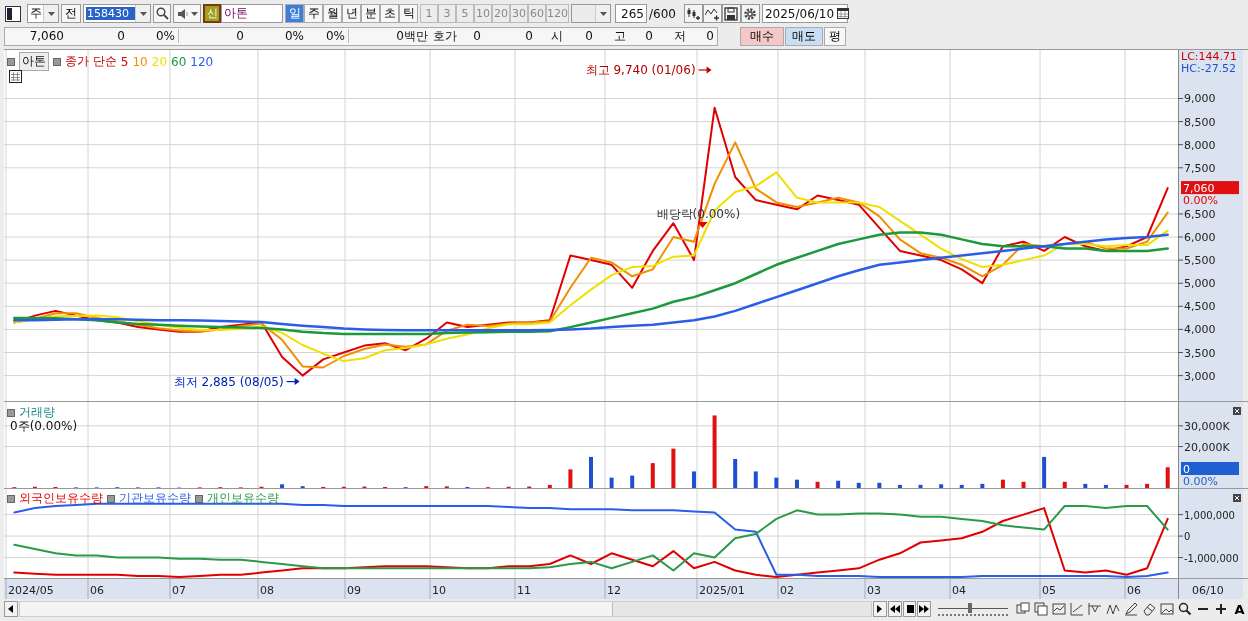 The width and height of the screenshot is (1248, 621). What do you see at coordinates (1049, 590) in the screenshot?
I see `axis-label: 05` at bounding box center [1049, 590].